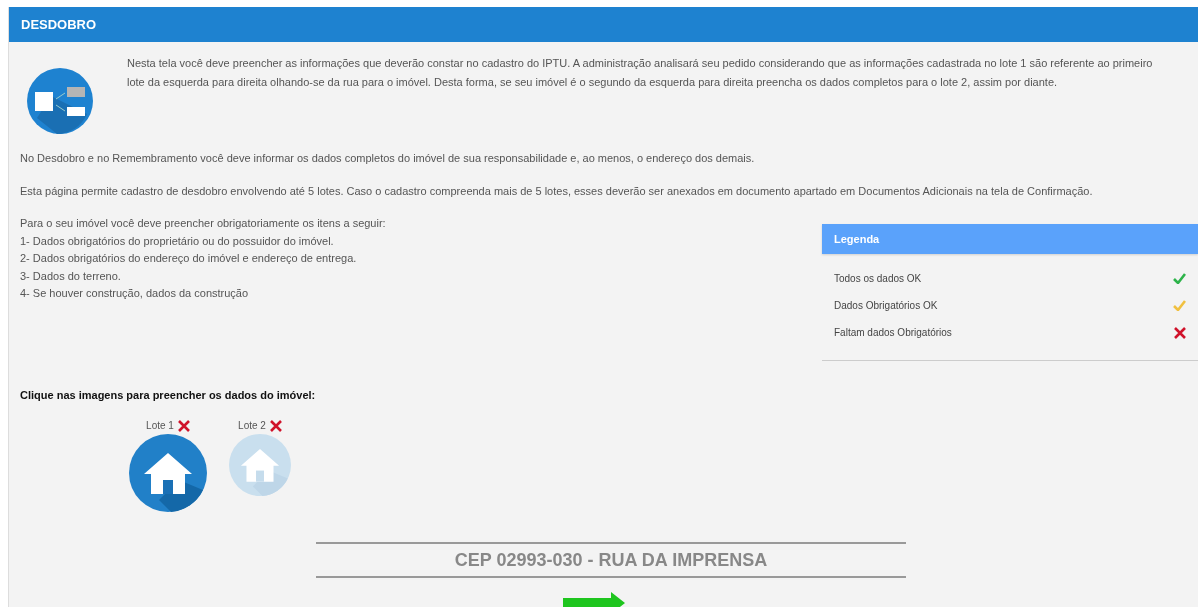 The width and height of the screenshot is (1198, 607). Describe the element at coordinates (59, 24) in the screenshot. I see `panel-title: DESDOBRO` at that location.